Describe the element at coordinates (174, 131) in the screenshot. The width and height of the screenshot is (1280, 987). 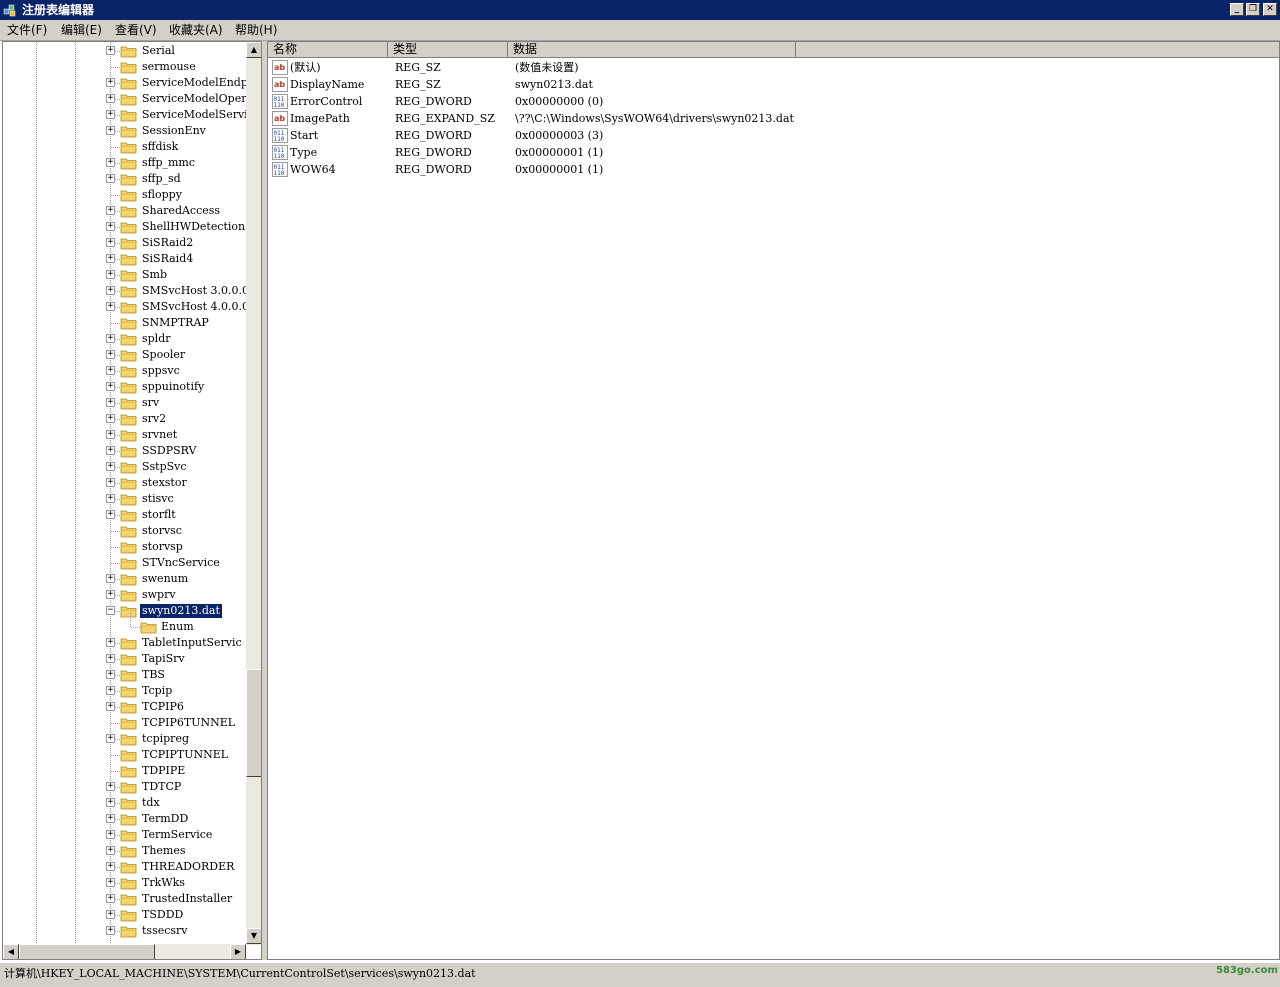
I see `tree-node-label: SessionEnv` at that location.